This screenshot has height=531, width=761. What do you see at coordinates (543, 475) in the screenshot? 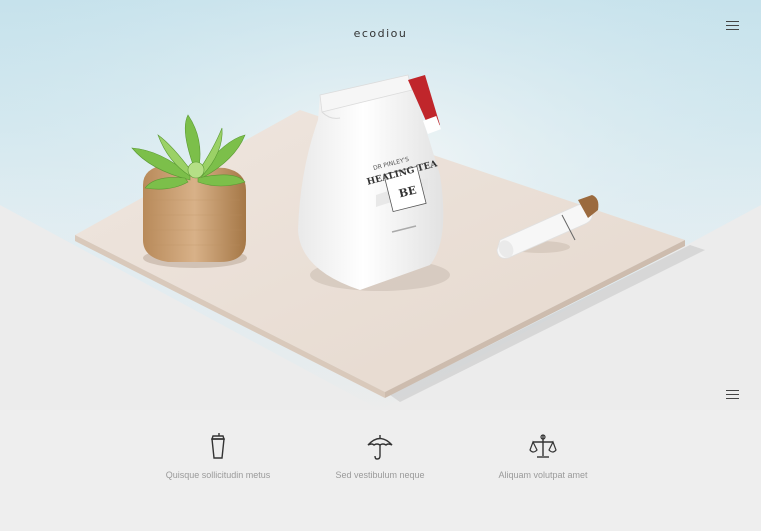
I see `feature-label: Aliquam volutpat amet` at bounding box center [543, 475].